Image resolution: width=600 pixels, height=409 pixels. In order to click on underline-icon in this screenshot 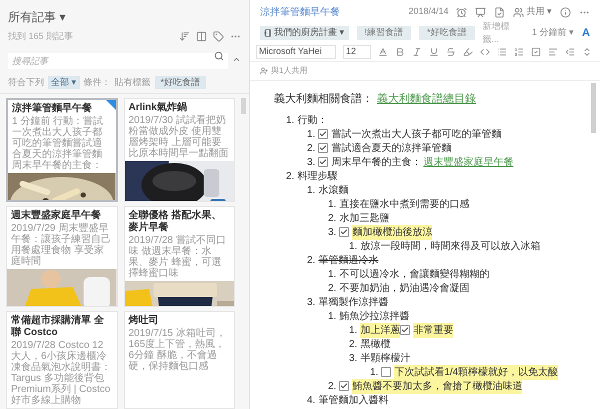, I will do `click(434, 51)`.